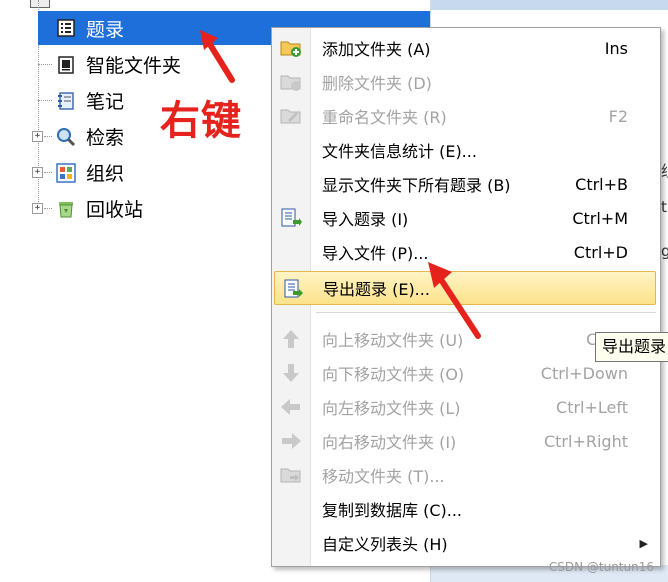 The height and width of the screenshot is (582, 668). What do you see at coordinates (105, 138) in the screenshot?
I see `tree-item-label: 检索` at bounding box center [105, 138].